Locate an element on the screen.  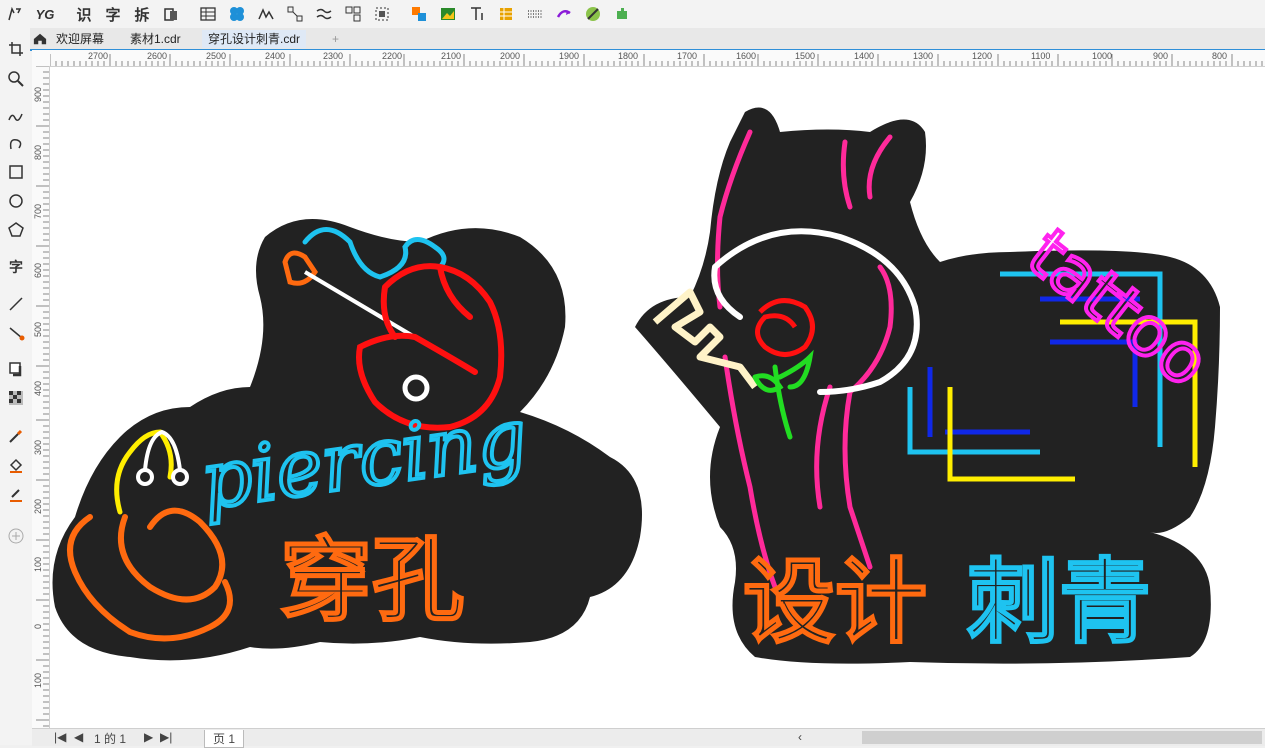
horizontal-scrollbar is located at coordinates (1062, 737).